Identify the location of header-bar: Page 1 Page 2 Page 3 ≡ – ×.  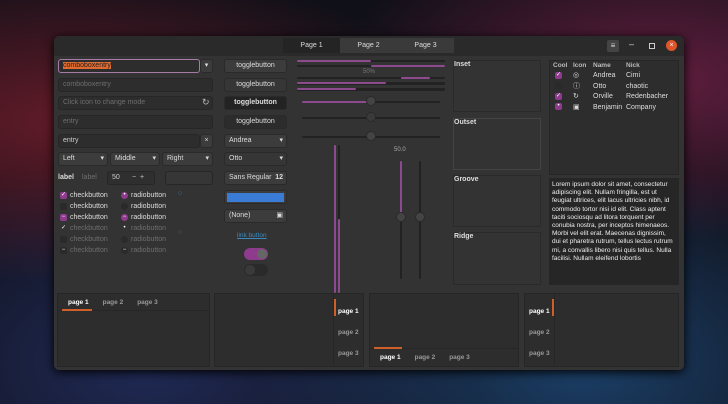
(369, 46).